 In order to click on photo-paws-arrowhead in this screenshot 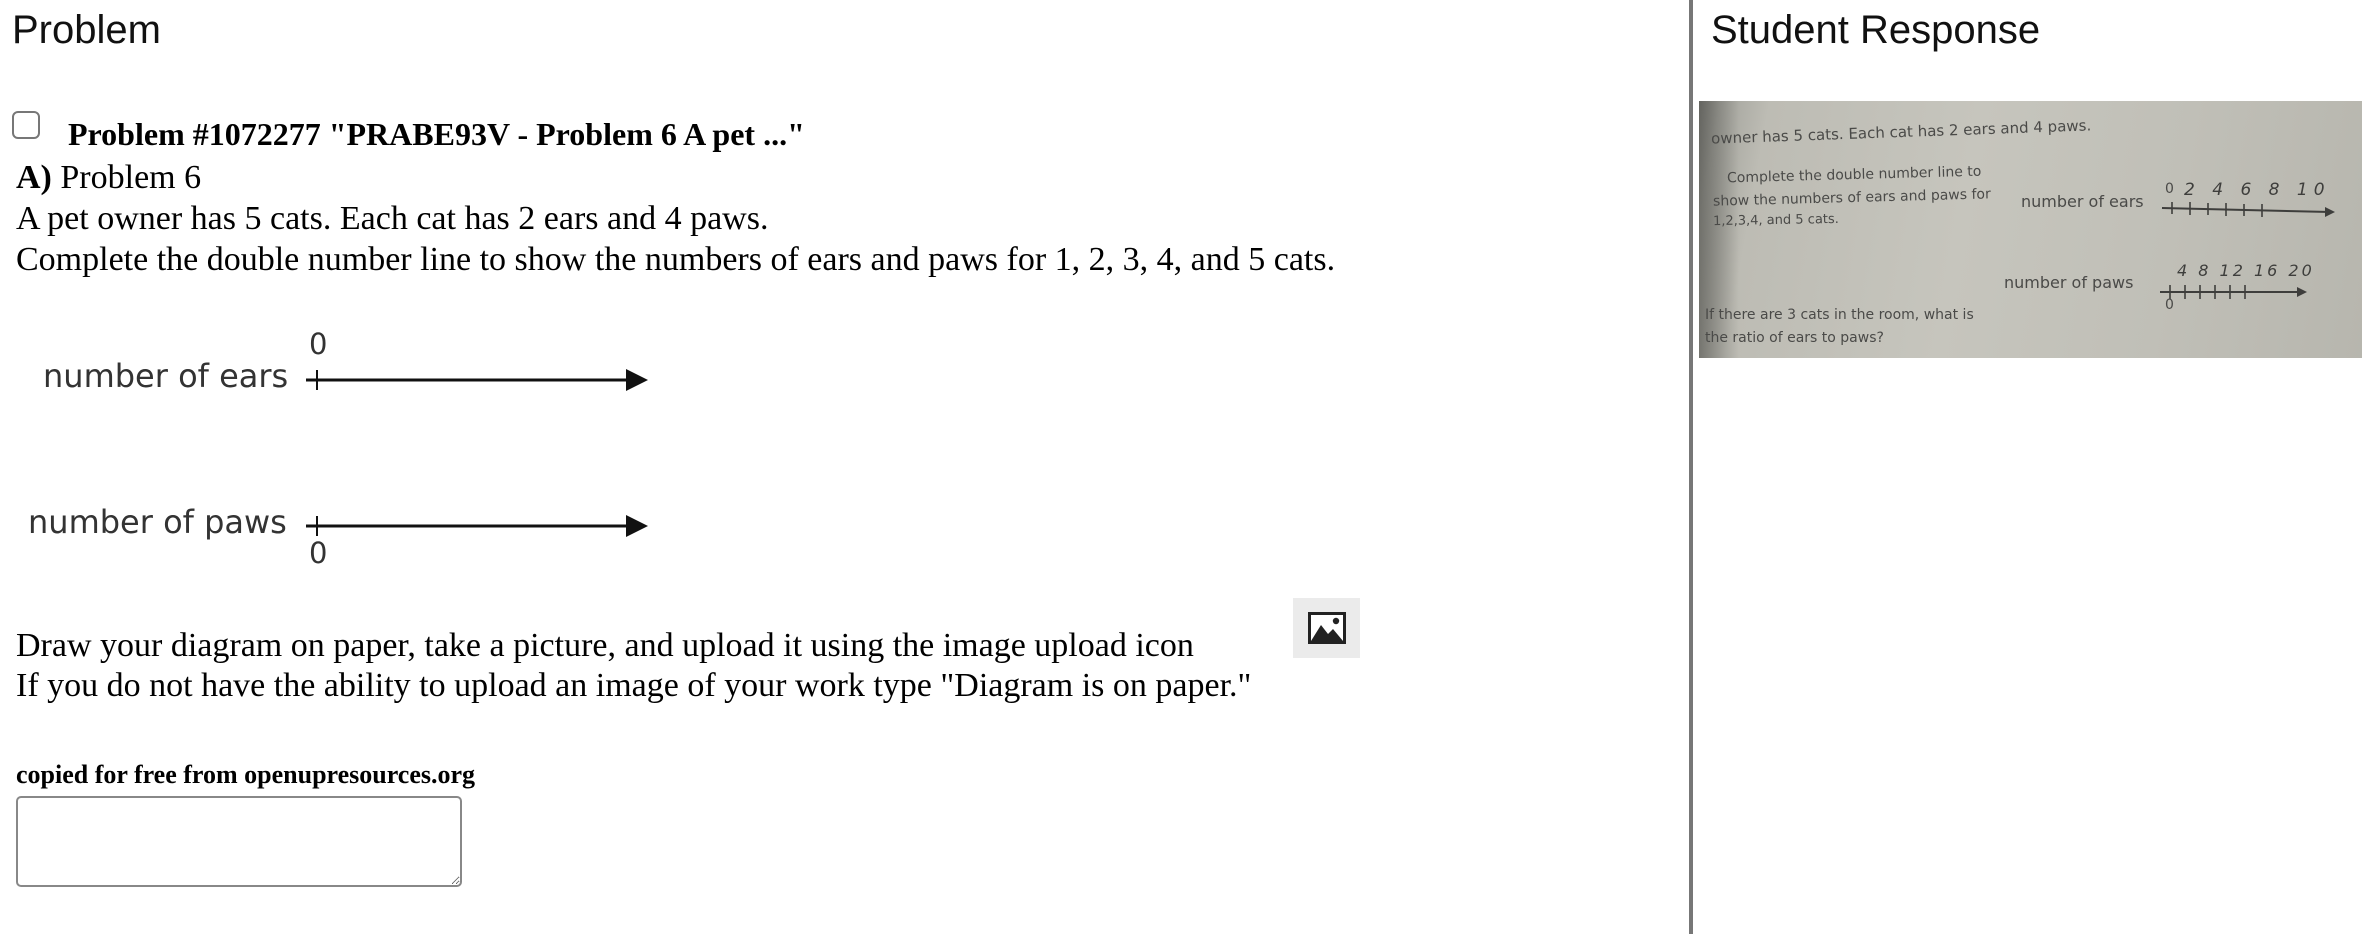, I will do `click(2302, 292)`.